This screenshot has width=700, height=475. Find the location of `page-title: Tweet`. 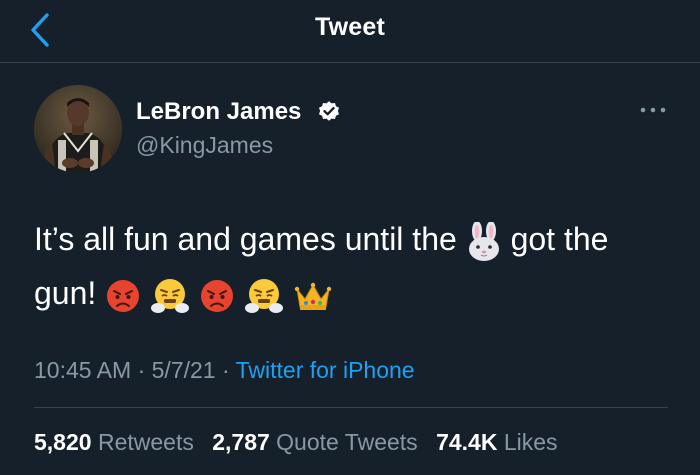

page-title: Tweet is located at coordinates (350, 27).